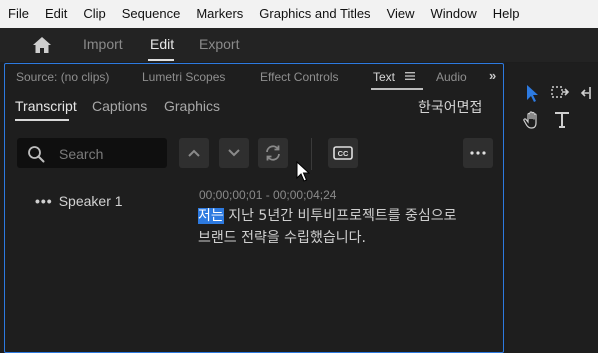 This screenshot has width=598, height=353. What do you see at coordinates (151, 14) in the screenshot?
I see `menu-sequence: Sequence` at bounding box center [151, 14].